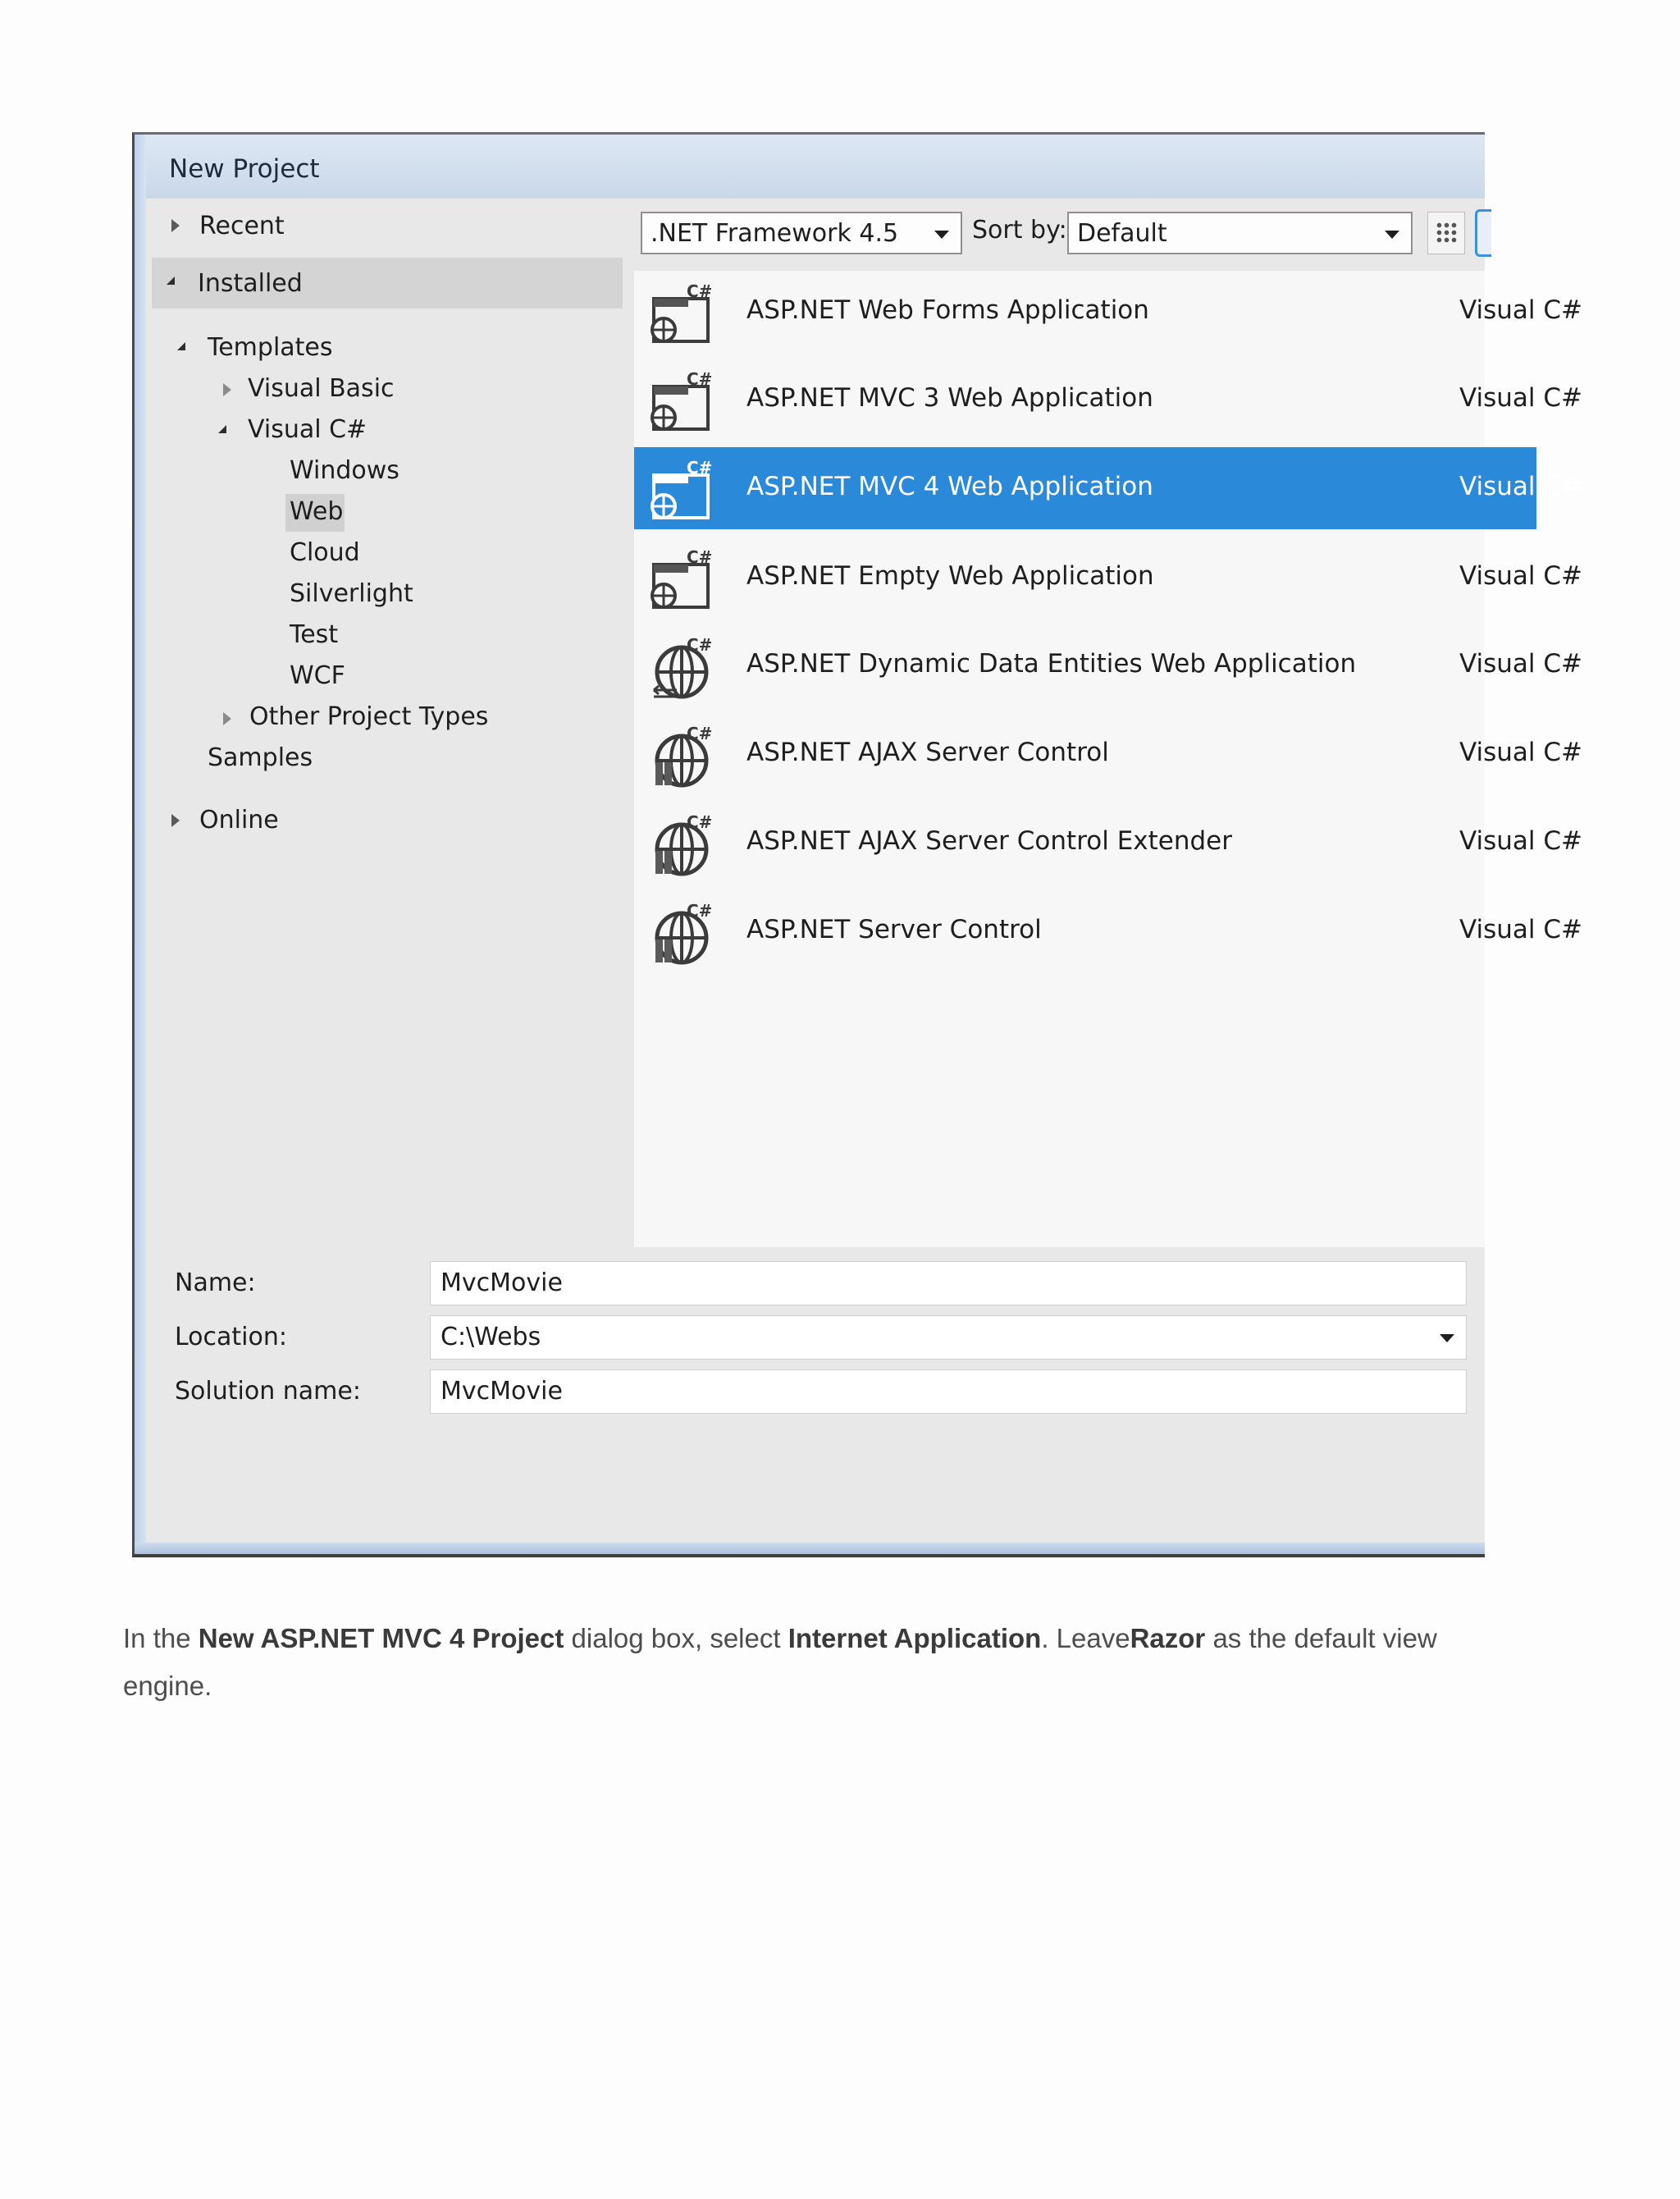 This screenshot has height=2199, width=1680. Describe the element at coordinates (314, 634) in the screenshot. I see `tree-item-test: Test` at that location.